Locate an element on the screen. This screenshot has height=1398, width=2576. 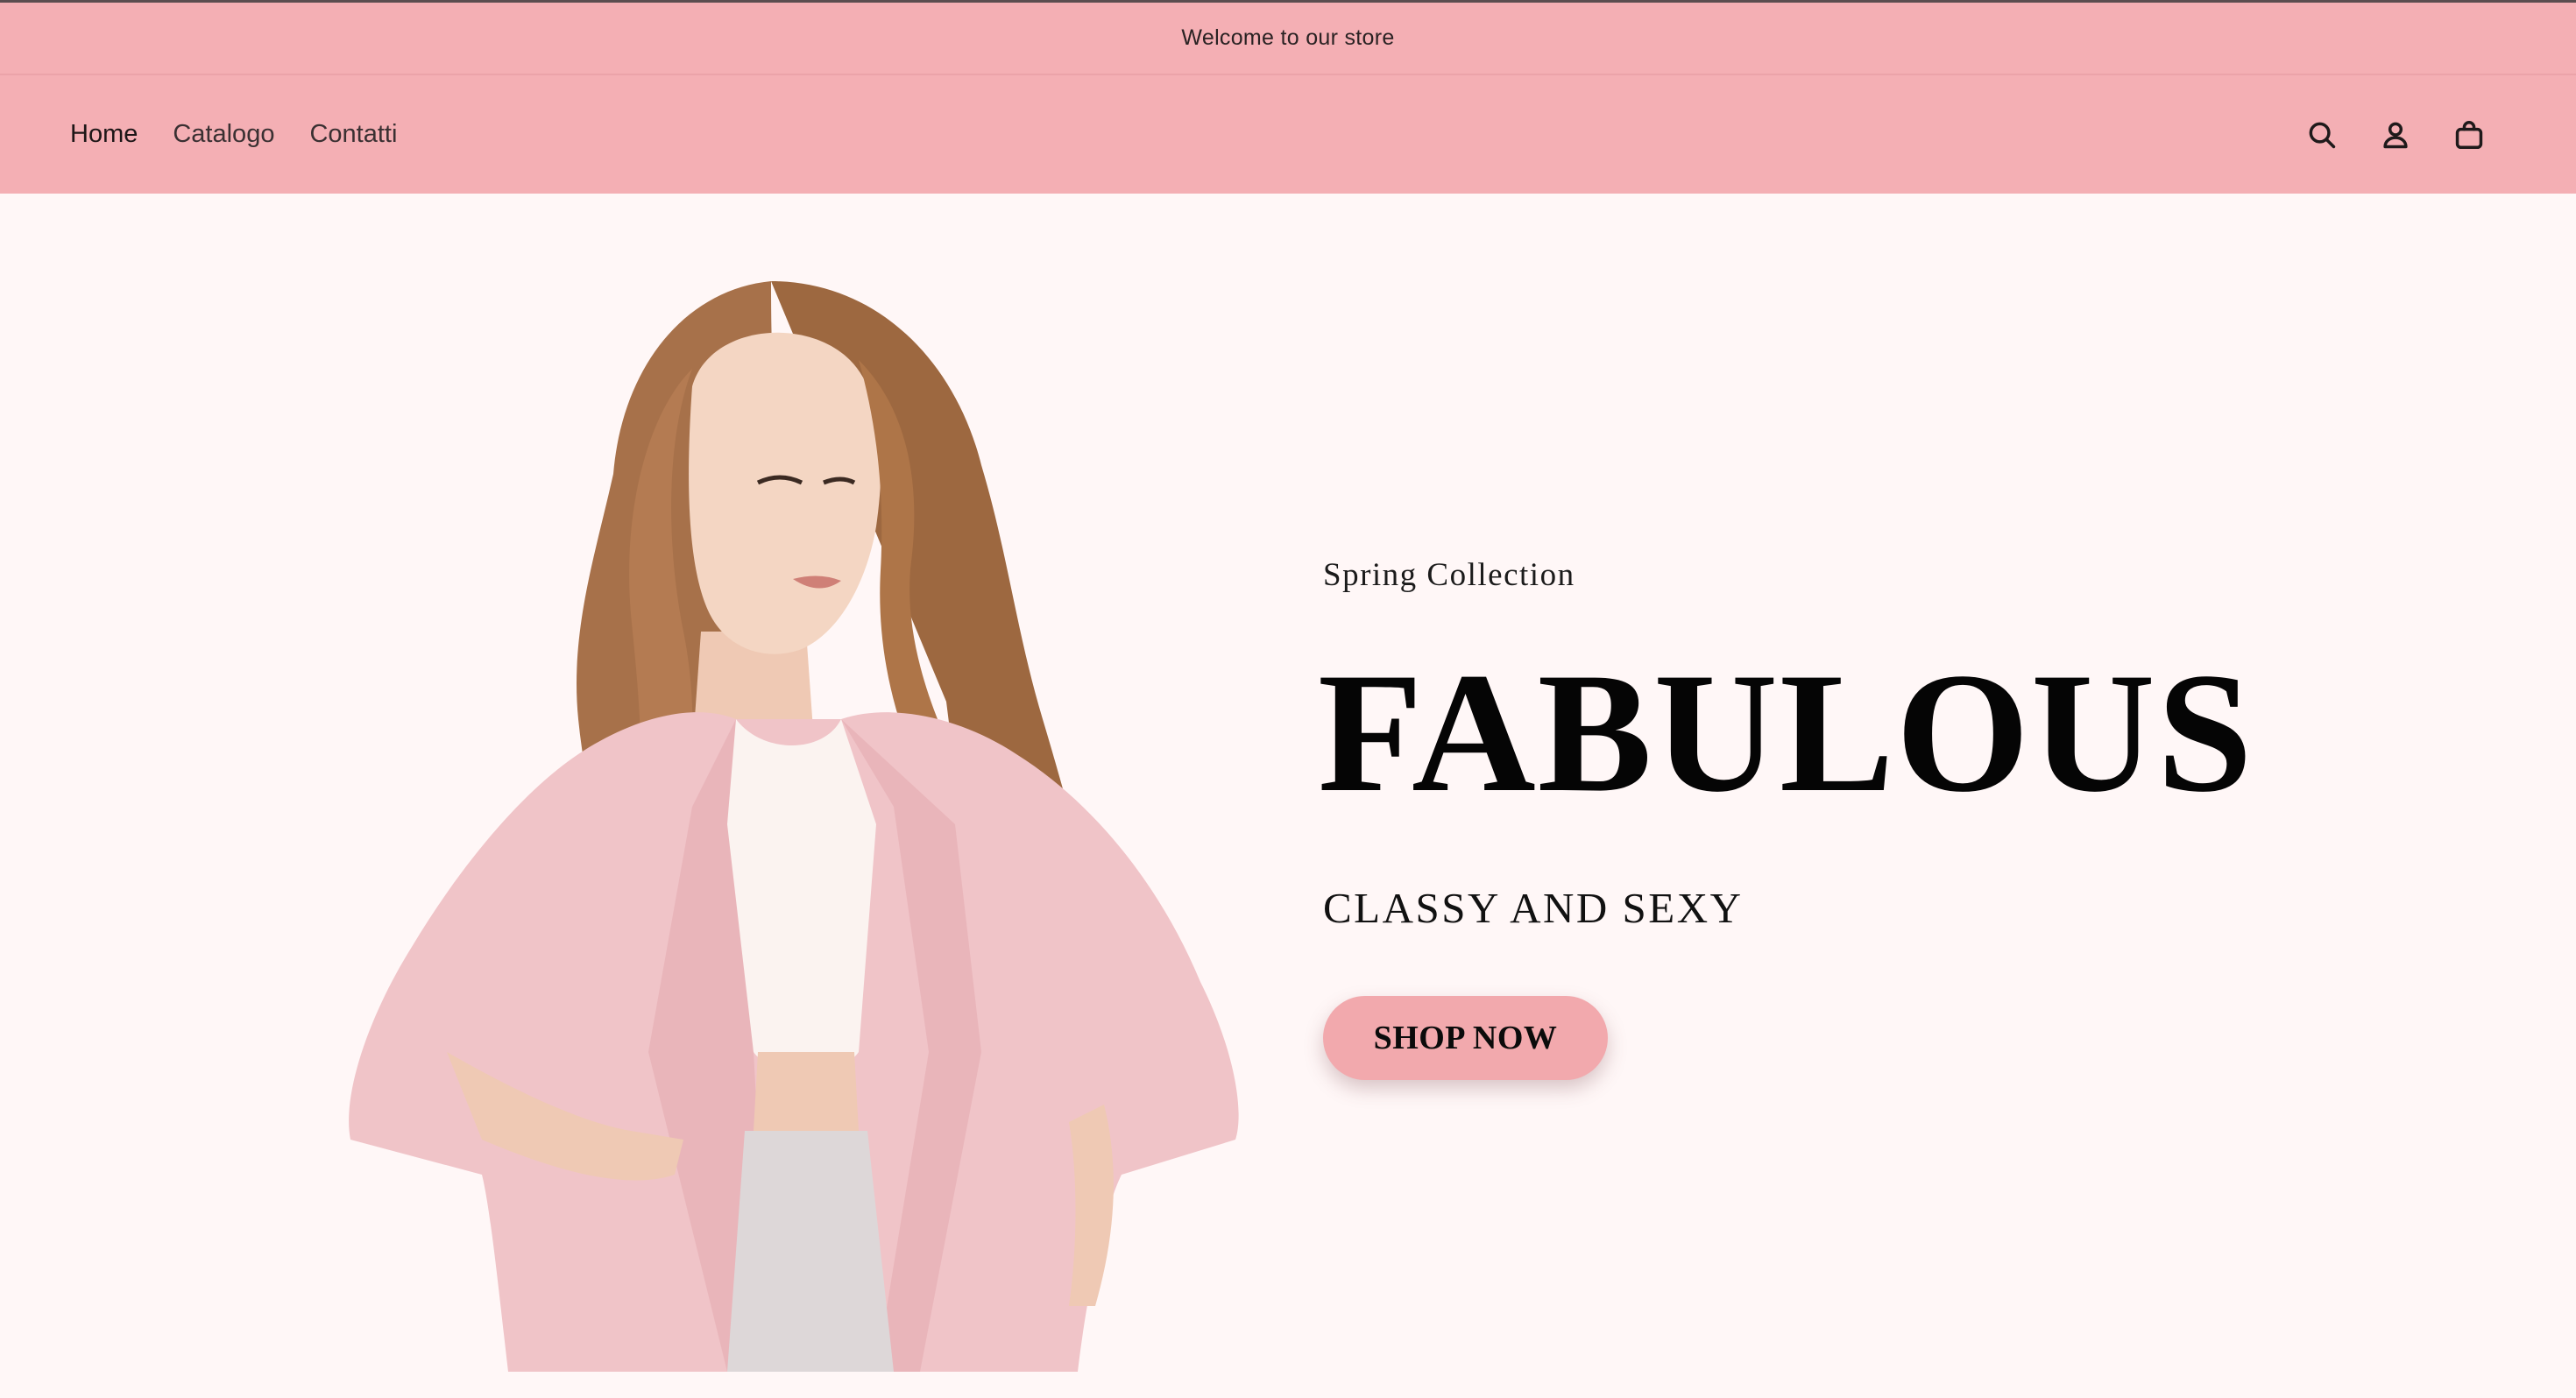
nav-item-catalogo: Catalogo is located at coordinates (223, 134).